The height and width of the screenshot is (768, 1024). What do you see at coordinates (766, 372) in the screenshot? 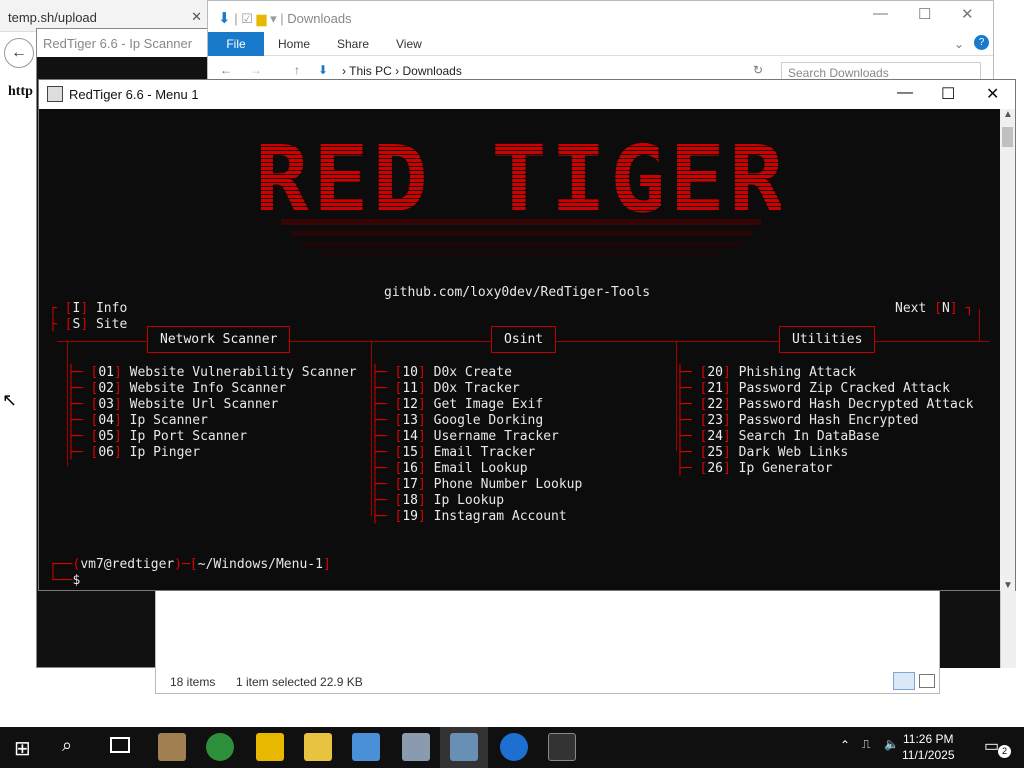
I see `menu-option-20: ├─ [20] Phishing Attack` at bounding box center [766, 372].